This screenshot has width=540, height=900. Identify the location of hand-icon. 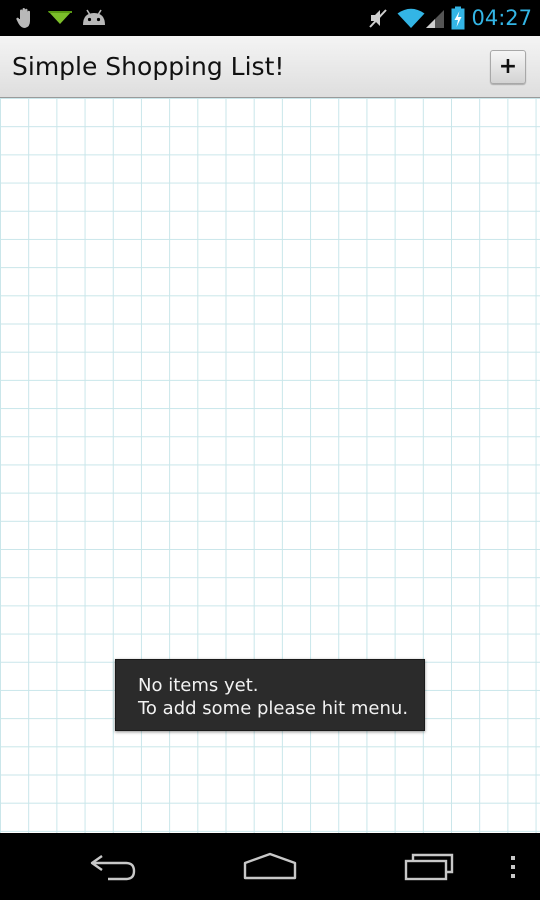
(26, 18).